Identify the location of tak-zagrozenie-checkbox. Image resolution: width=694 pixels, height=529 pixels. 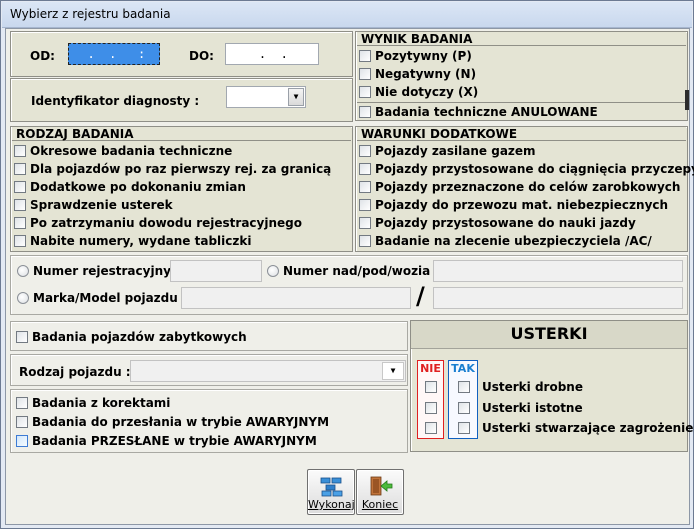
(464, 428).